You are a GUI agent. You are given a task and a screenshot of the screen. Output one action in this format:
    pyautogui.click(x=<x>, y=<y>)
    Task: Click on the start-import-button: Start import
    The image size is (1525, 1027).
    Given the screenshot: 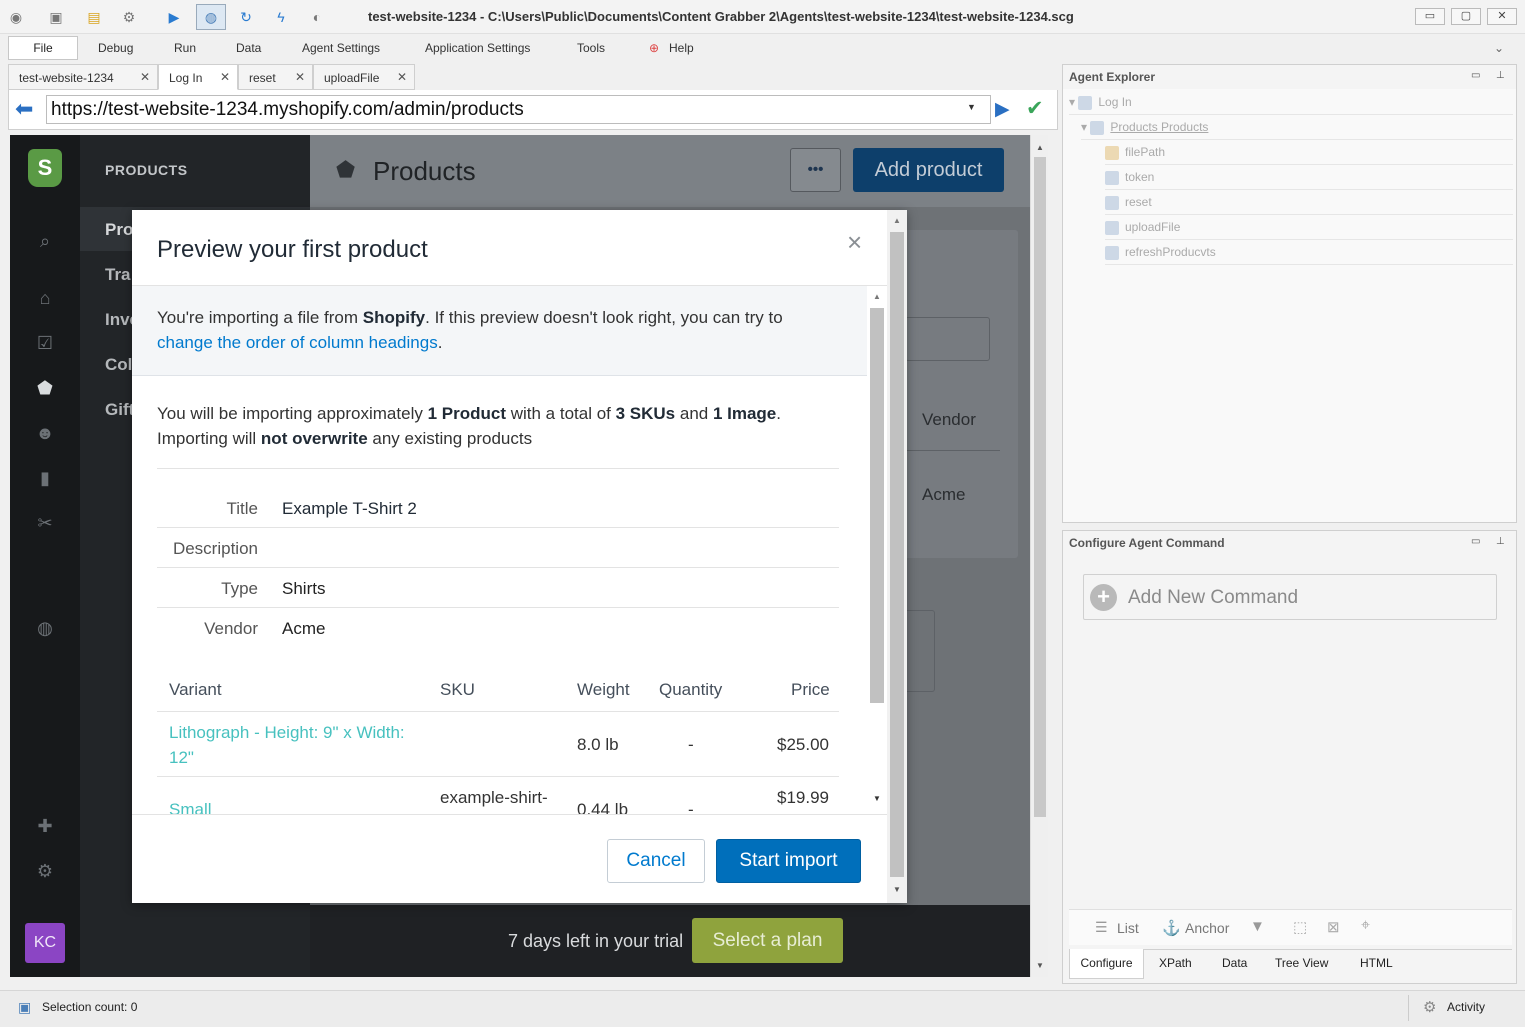 What is the action you would take?
    pyautogui.click(x=788, y=861)
    